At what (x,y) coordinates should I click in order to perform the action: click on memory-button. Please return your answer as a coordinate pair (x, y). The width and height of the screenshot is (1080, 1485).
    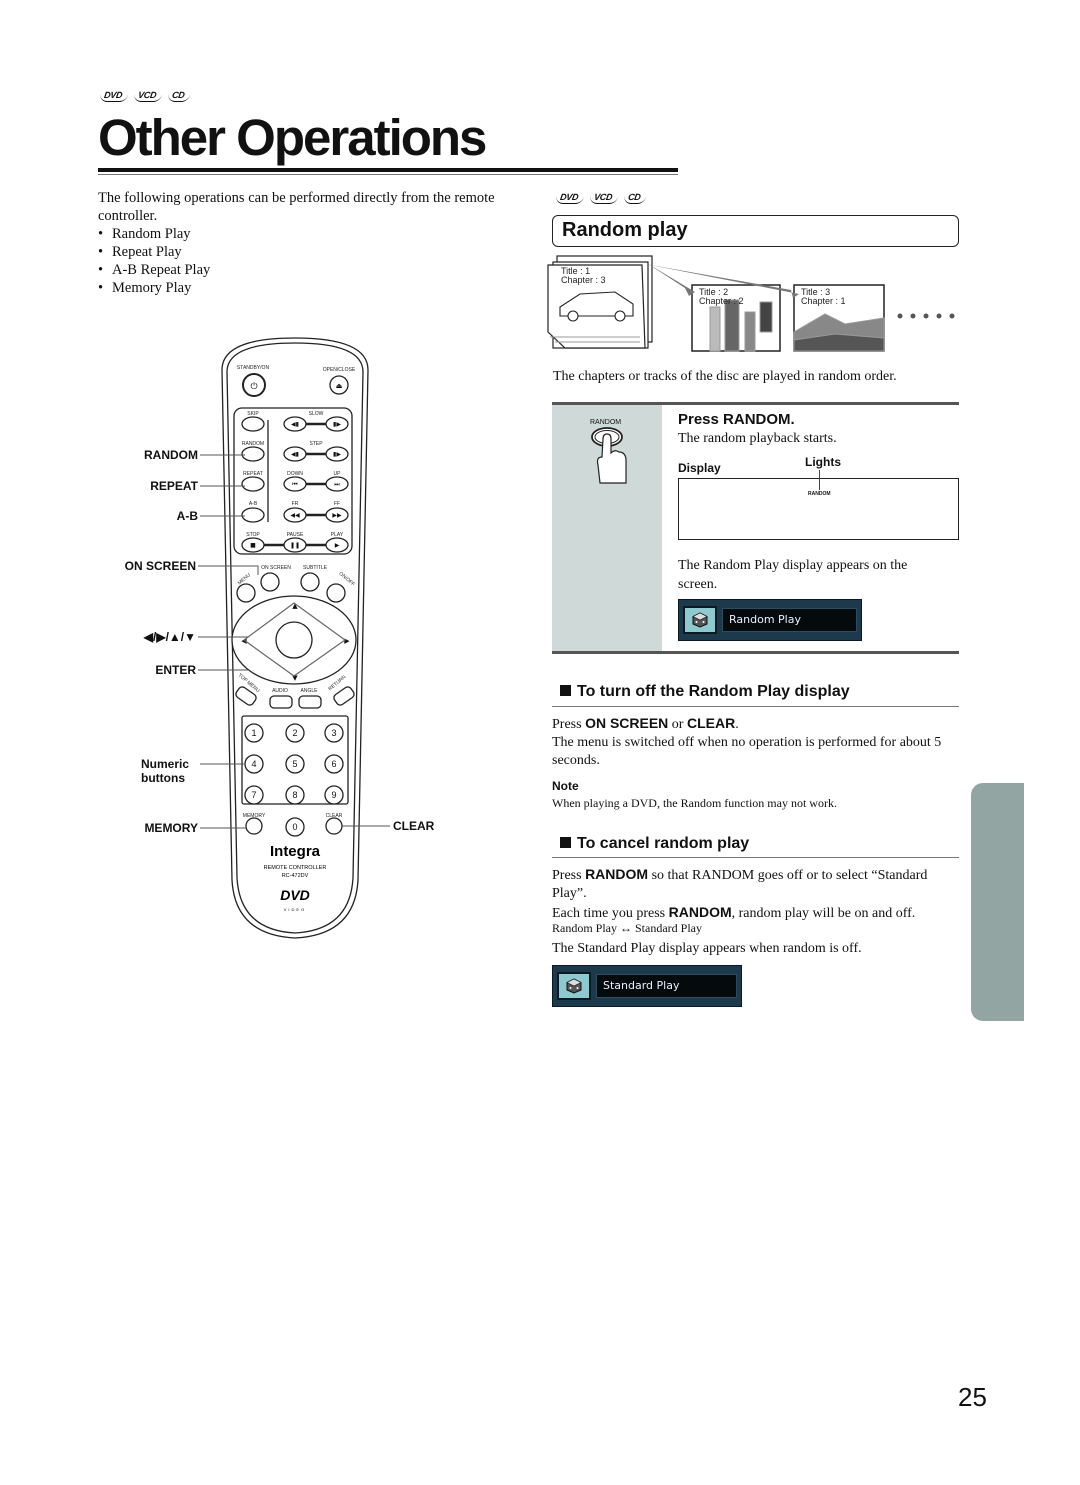
    Looking at the image, I should click on (254, 826).